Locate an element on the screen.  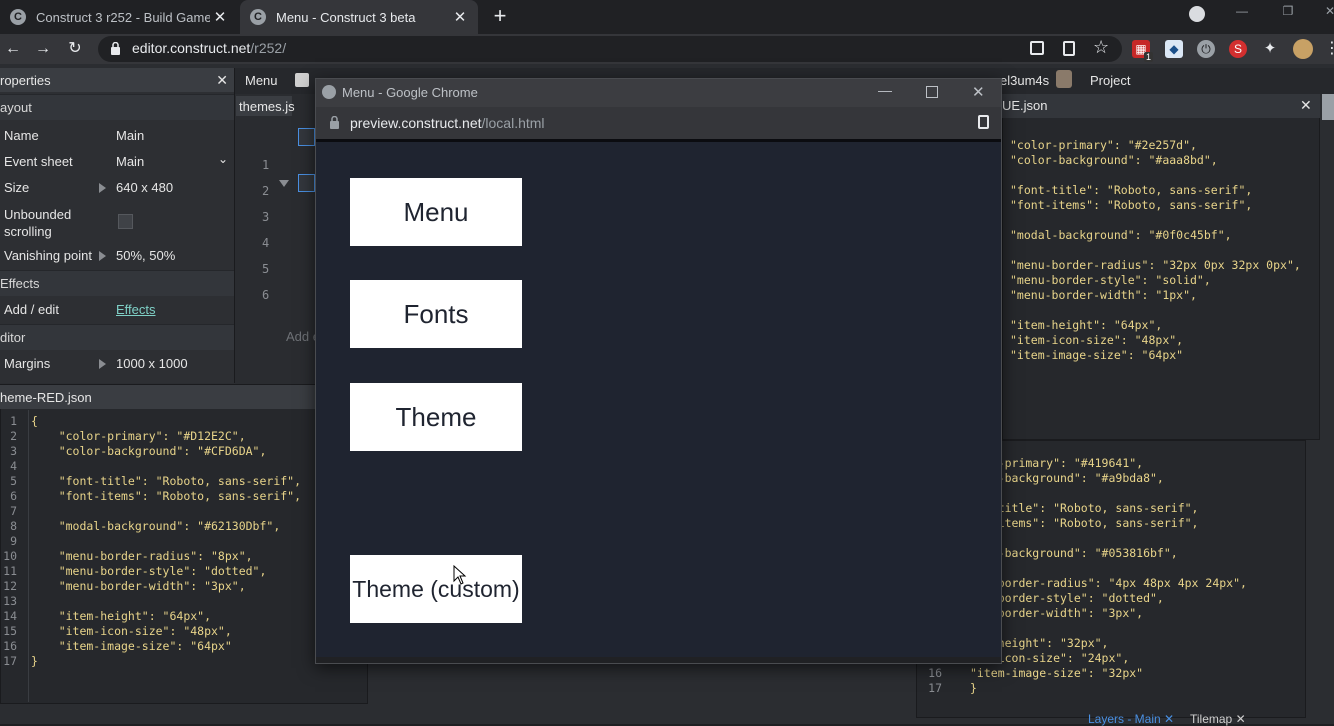
mouse-cursor-icon is located at coordinates (460, 575).